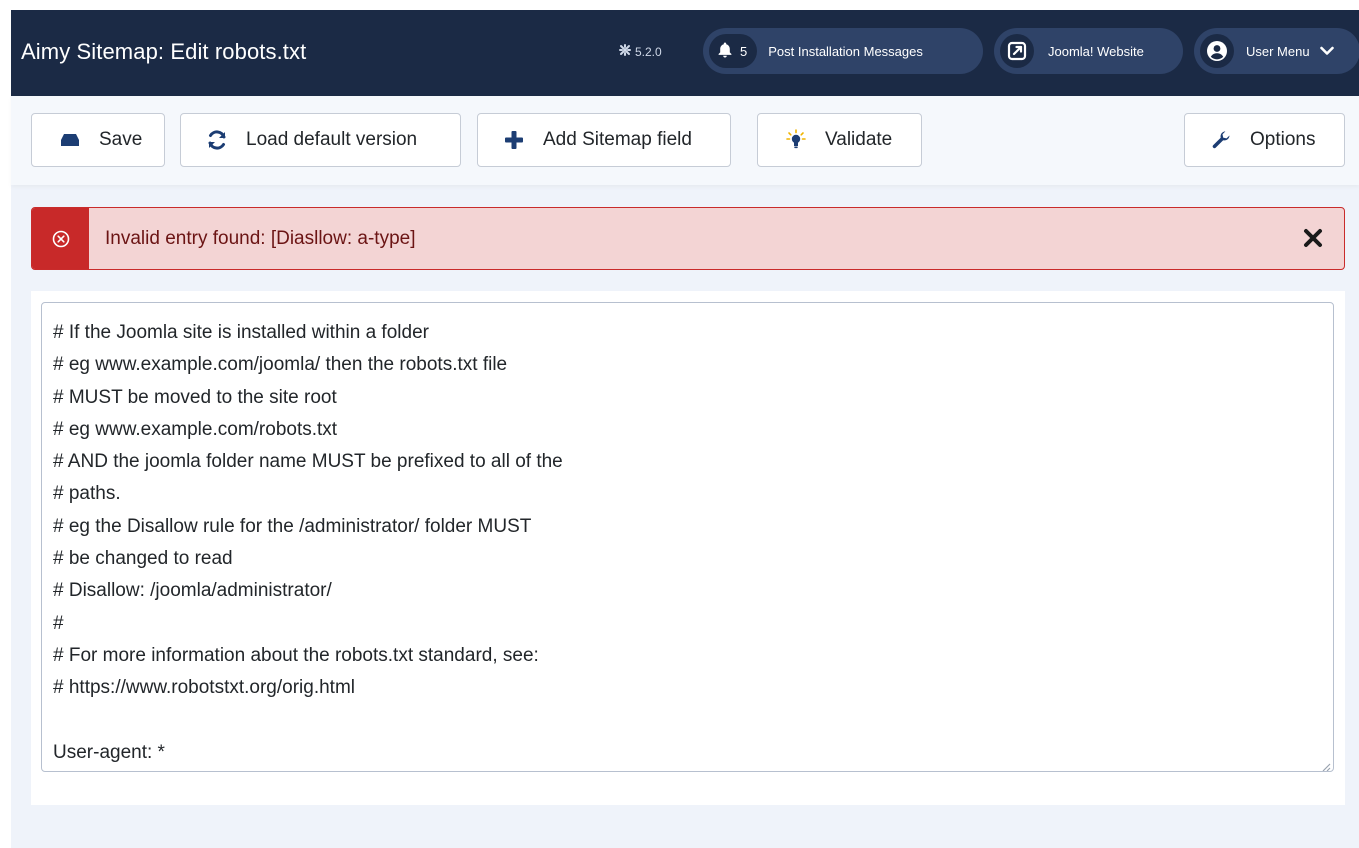 Image resolution: width=1359 pixels, height=848 pixels. Describe the element at coordinates (1326, 51) in the screenshot. I see `chevron-down-icon` at that location.